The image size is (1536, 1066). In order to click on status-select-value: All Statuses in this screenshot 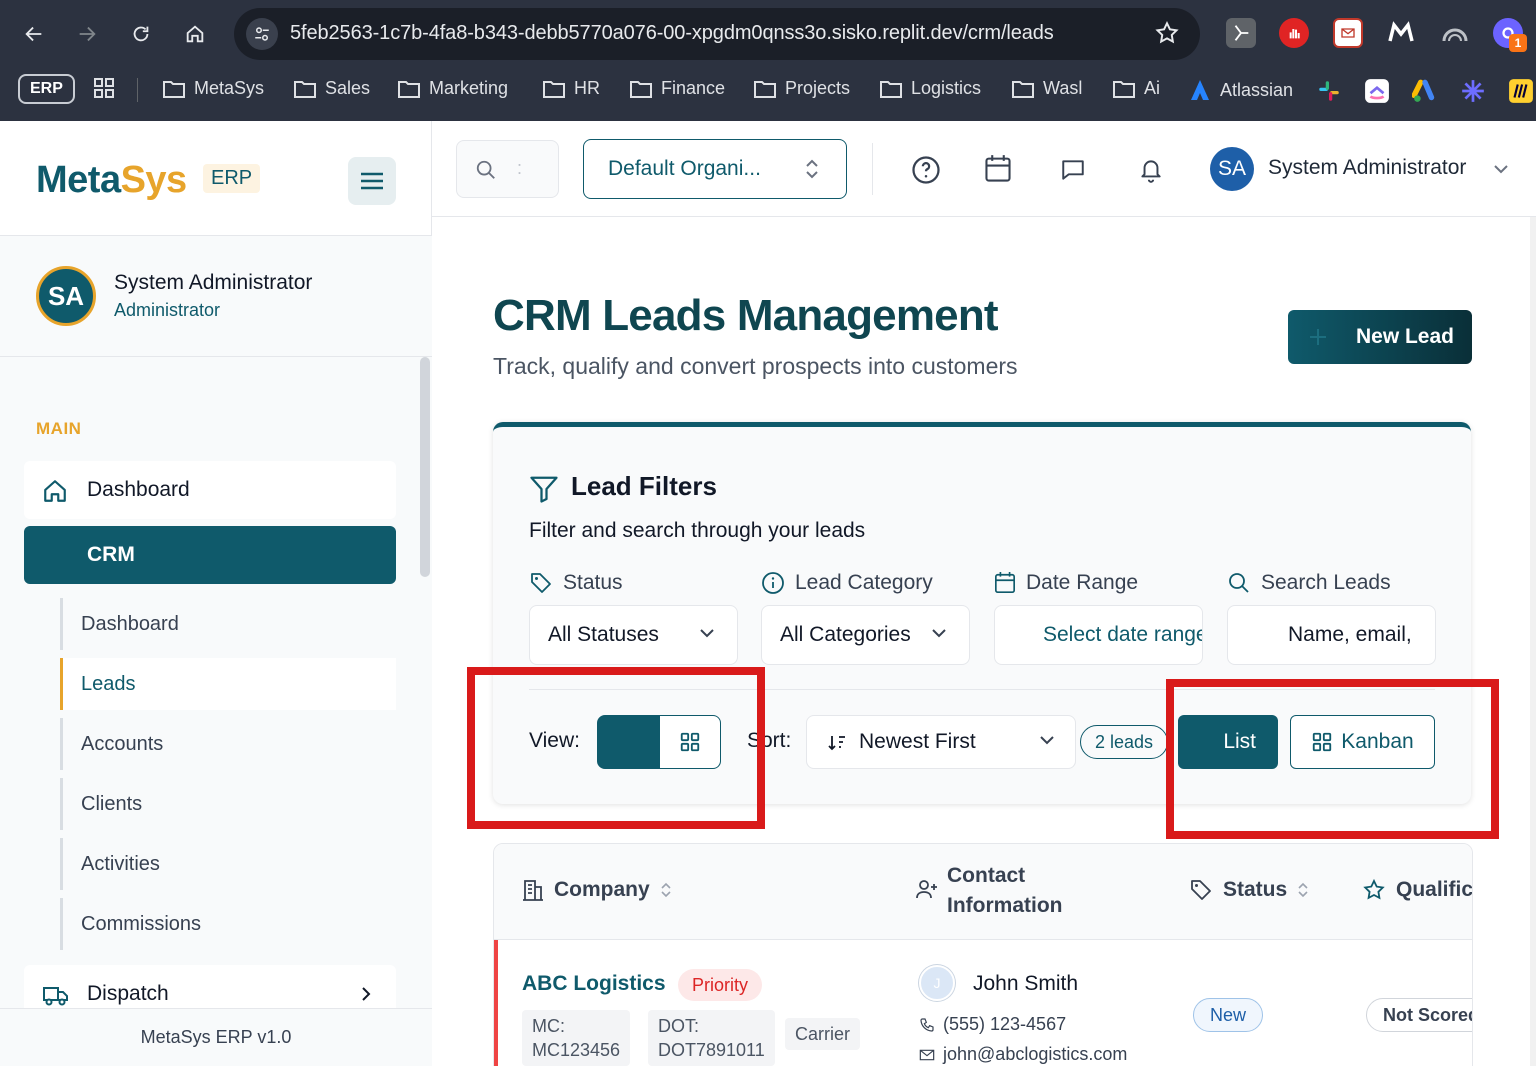, I will do `click(603, 634)`.